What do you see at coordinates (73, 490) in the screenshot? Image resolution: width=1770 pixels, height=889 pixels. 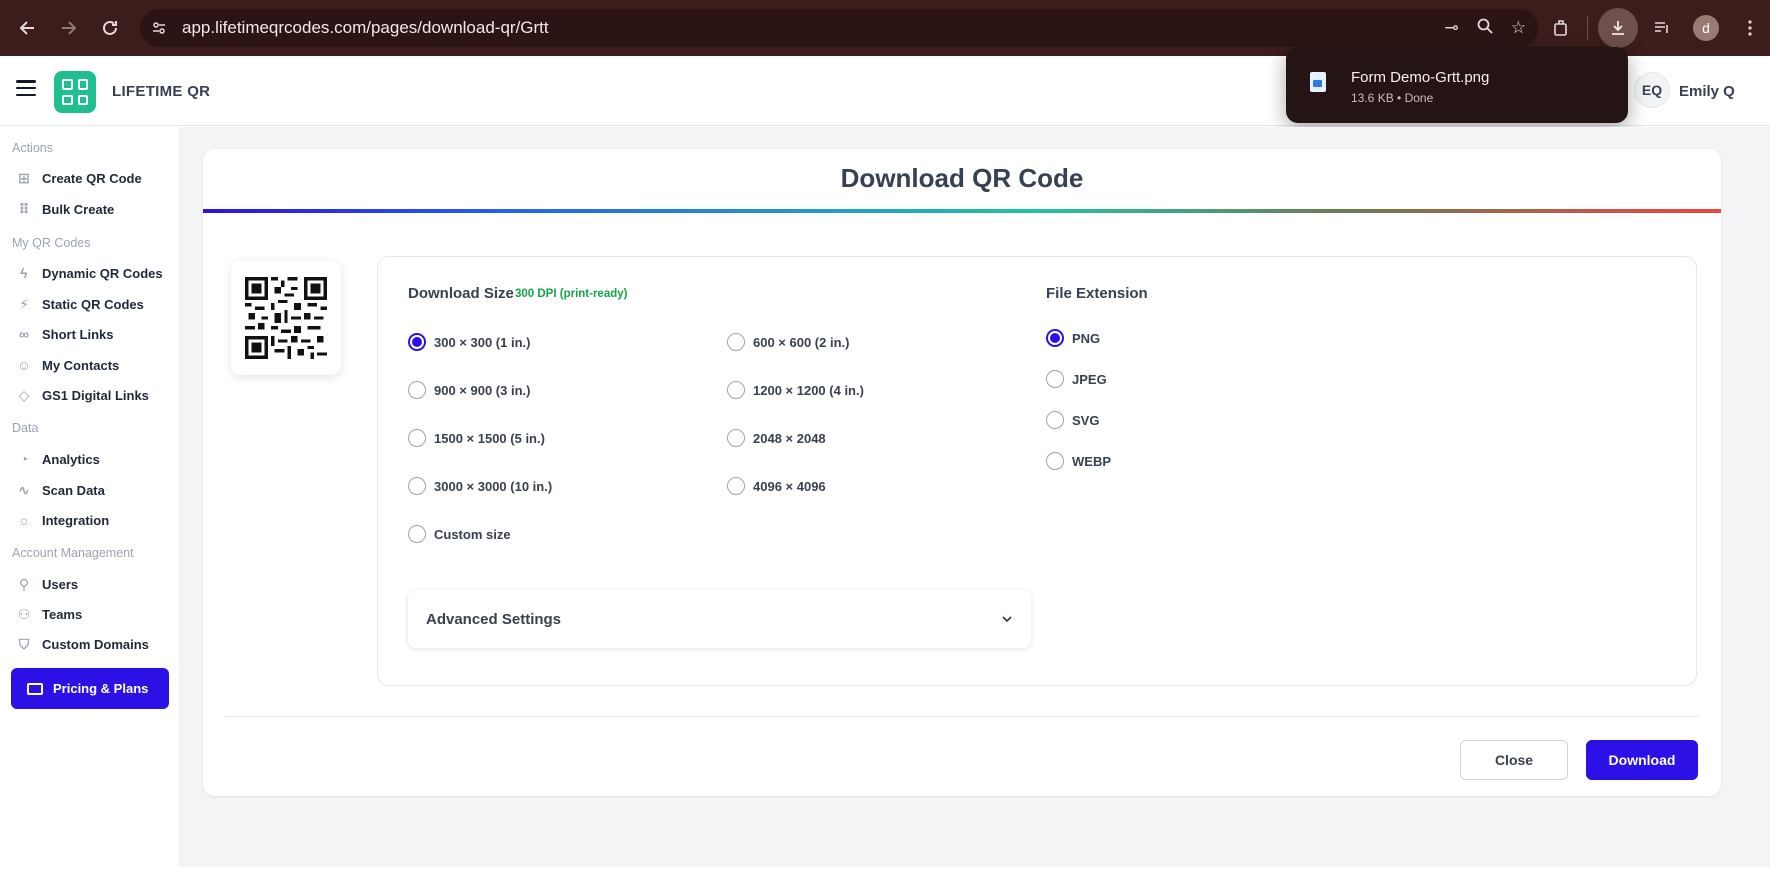 I see `sidebar-item-label: Scan Data` at bounding box center [73, 490].